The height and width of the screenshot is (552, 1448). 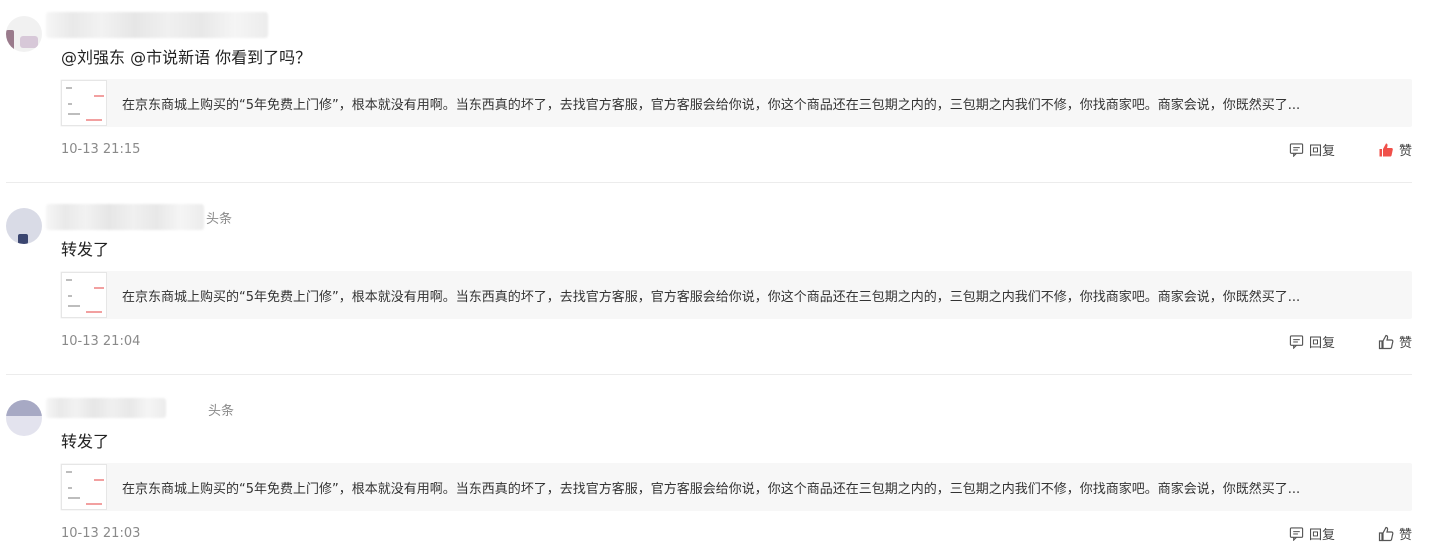 I want to click on comment-timestamp: 10-13 21:15, so click(x=101, y=149).